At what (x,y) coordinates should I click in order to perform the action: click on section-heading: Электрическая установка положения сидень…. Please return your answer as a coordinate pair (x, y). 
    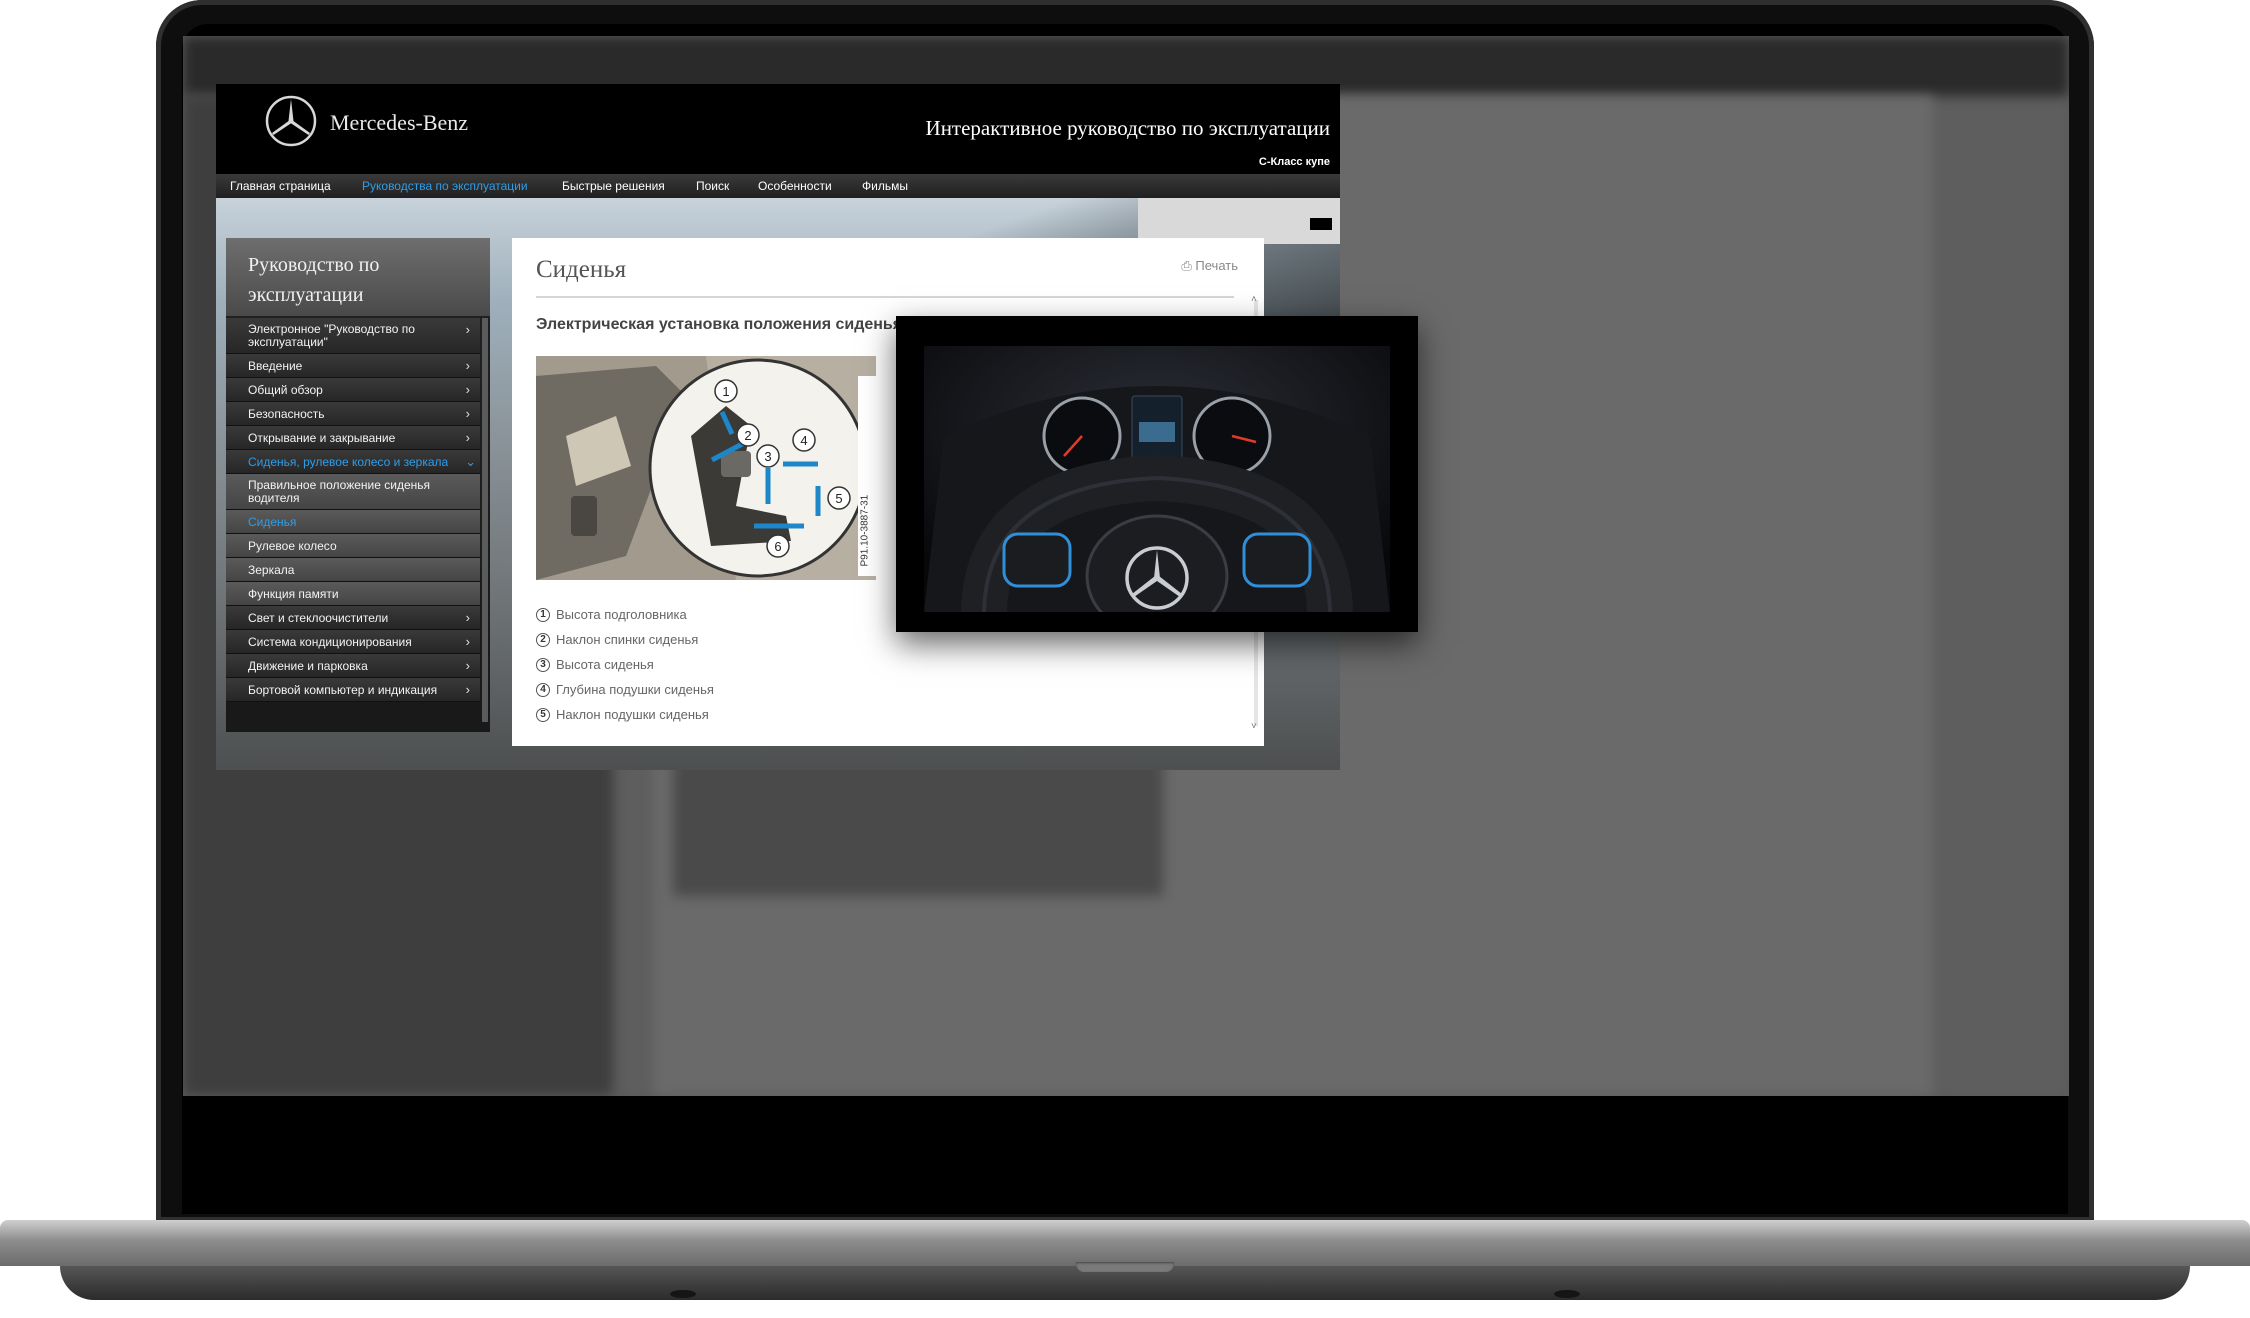
    Looking at the image, I should click on (719, 324).